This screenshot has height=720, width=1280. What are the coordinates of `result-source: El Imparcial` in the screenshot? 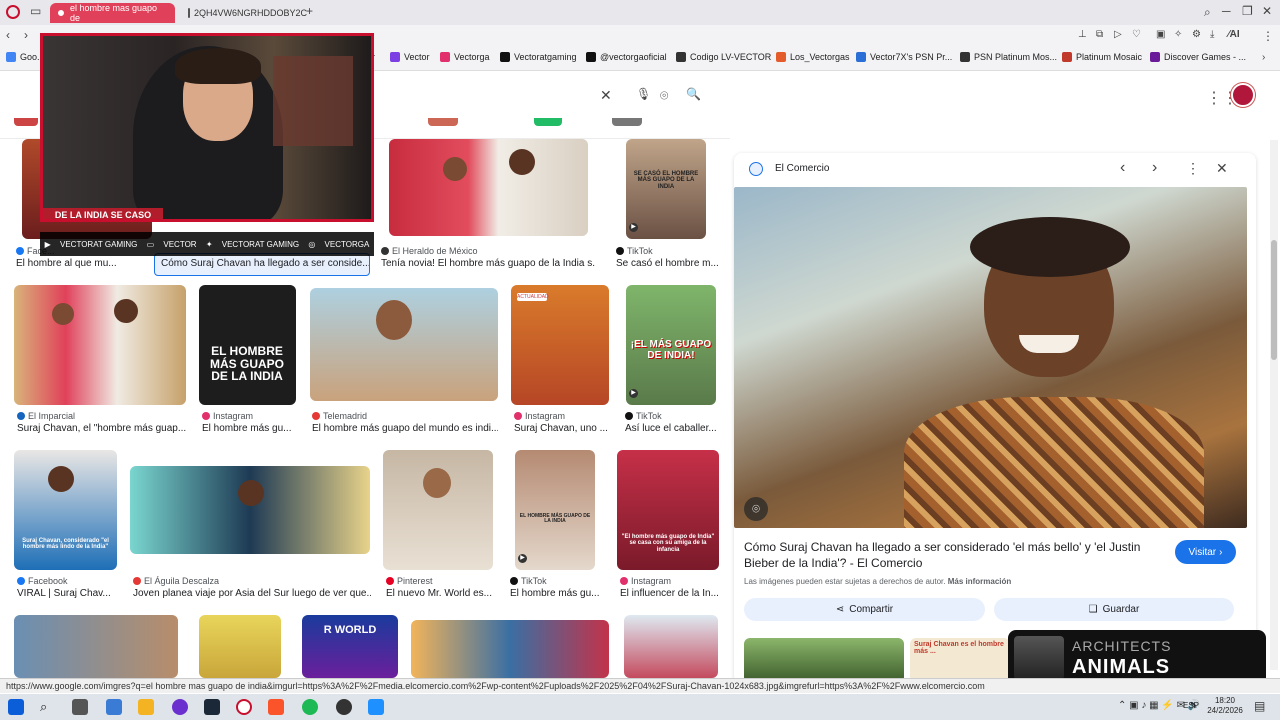 It's located at (46, 416).